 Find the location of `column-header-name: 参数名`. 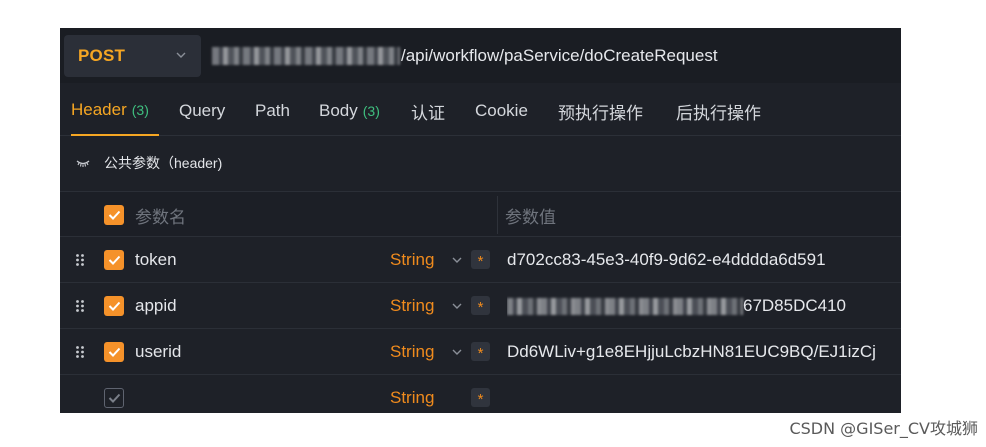

column-header-name: 参数名 is located at coordinates (160, 217).